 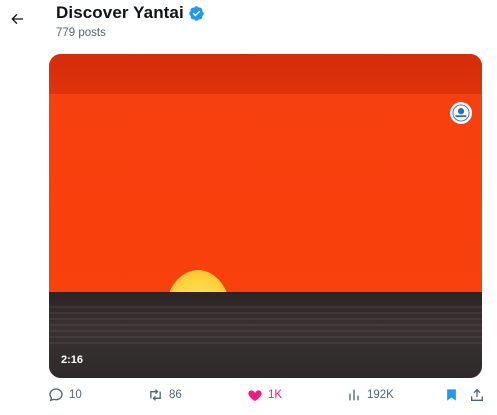 I want to click on view-count: 192K, so click(x=380, y=395).